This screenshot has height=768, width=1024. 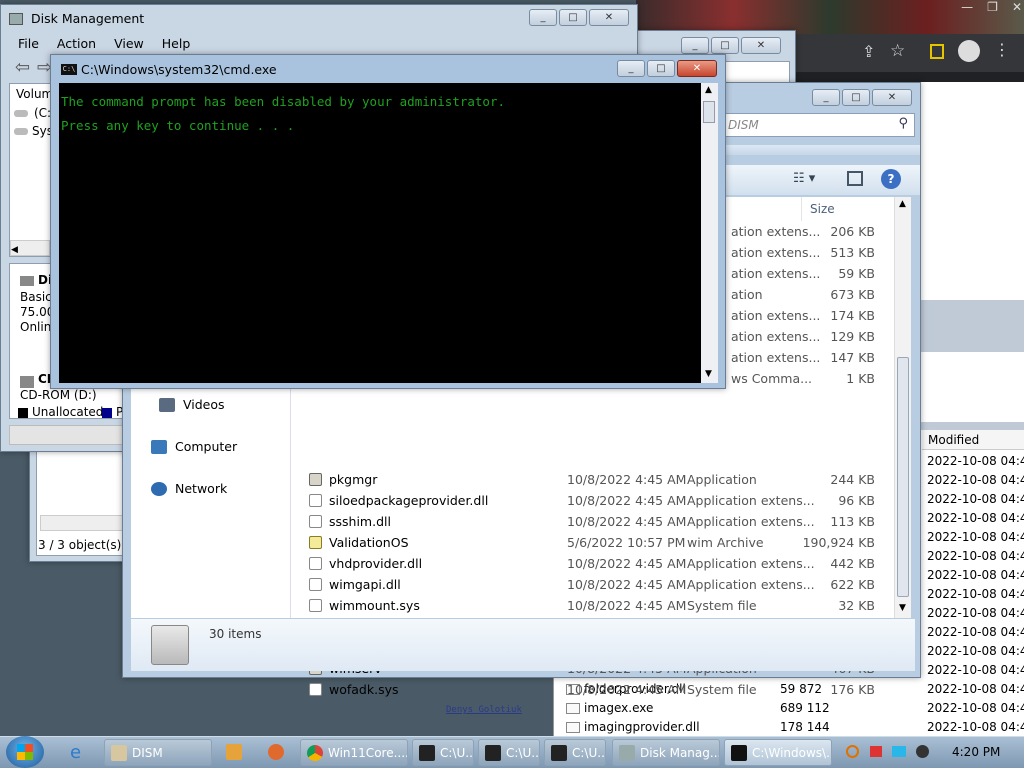 I want to click on search-icon: ⚲, so click(x=903, y=123).